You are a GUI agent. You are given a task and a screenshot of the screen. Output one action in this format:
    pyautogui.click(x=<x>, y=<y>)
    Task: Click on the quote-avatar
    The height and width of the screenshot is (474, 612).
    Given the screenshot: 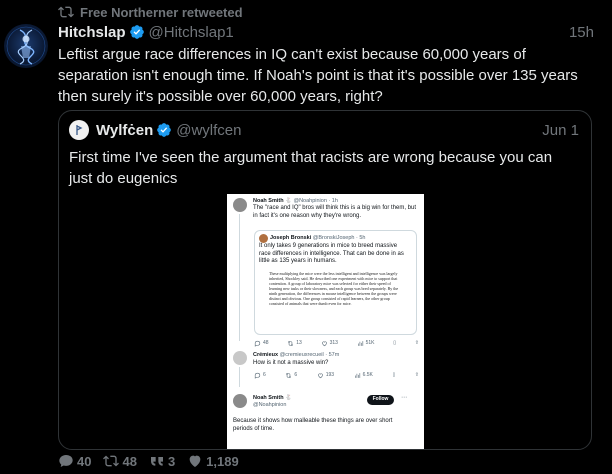 What is the action you would take?
    pyautogui.click(x=79, y=130)
    